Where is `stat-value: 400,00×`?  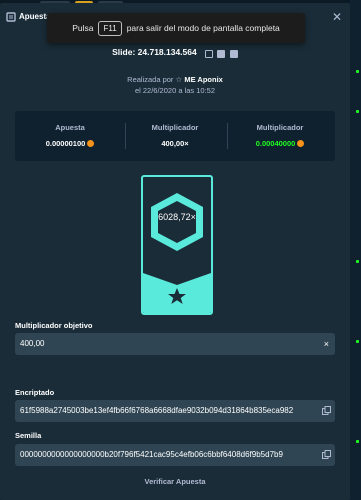
stat-value: 400,00× is located at coordinates (175, 143).